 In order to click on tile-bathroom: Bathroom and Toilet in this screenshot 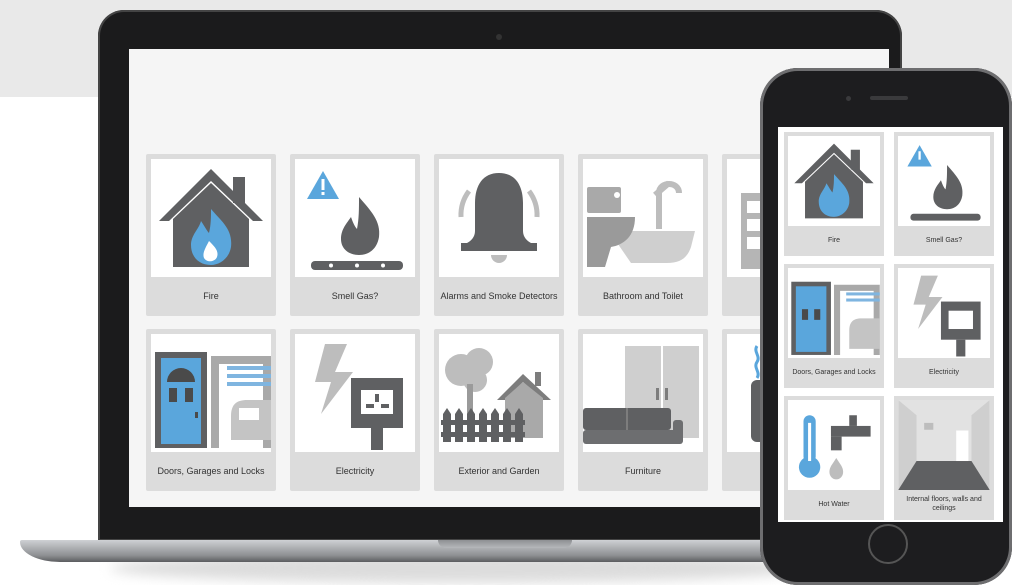, I will do `click(643, 235)`.